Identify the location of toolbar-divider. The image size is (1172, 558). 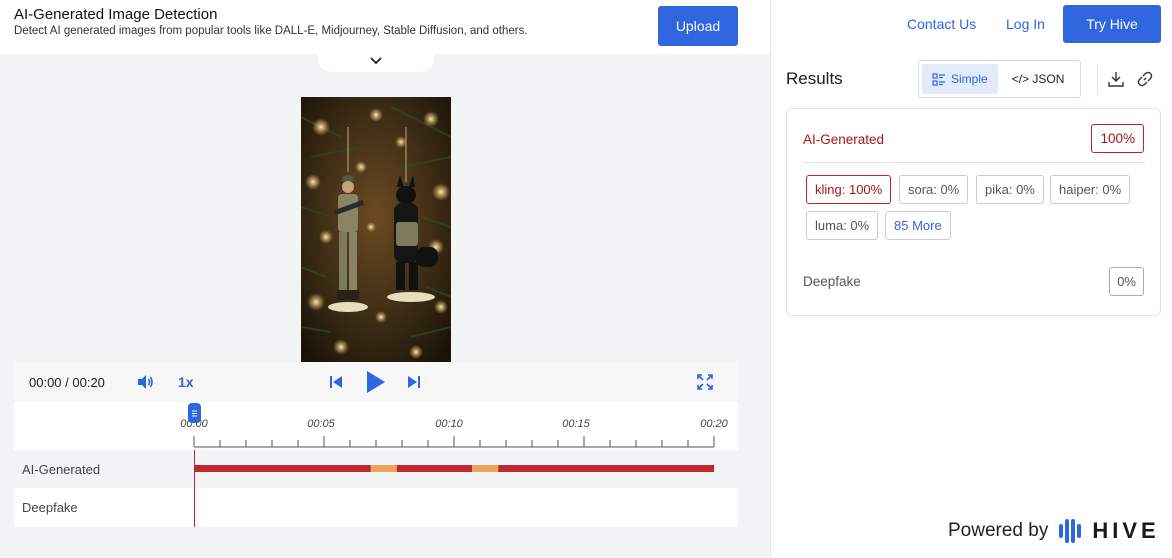
(1097, 79).